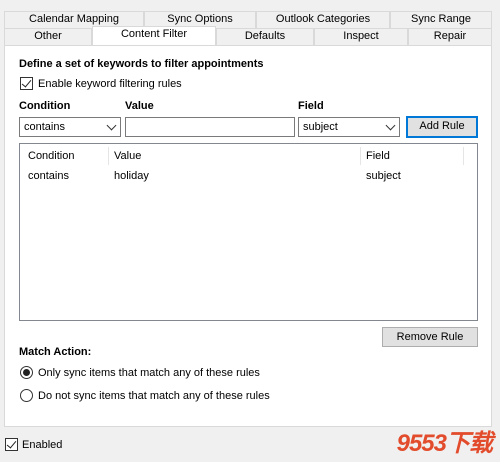 This screenshot has width=500, height=462. Describe the element at coordinates (48, 176) in the screenshot. I see `row-condition: contains` at that location.